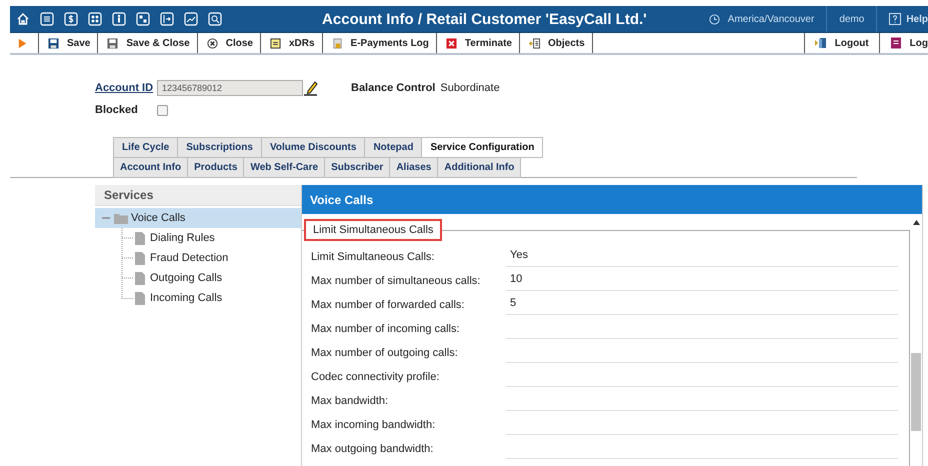 This screenshot has width=928, height=466. Describe the element at coordinates (220, 147) in the screenshot. I see `tab: Subscriptions` at that location.